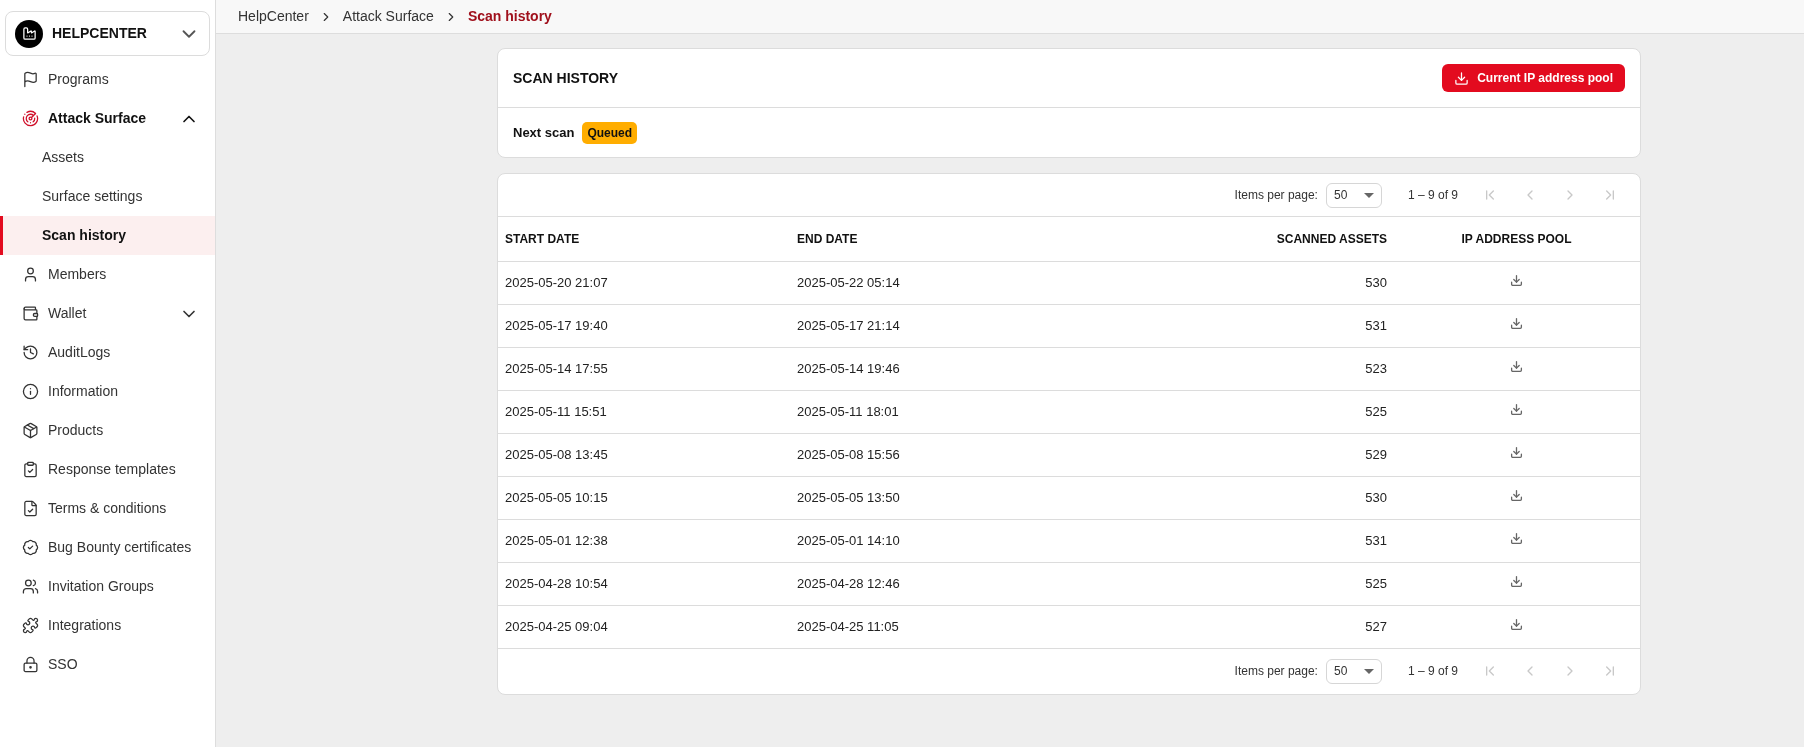 The image size is (1804, 747). Describe the element at coordinates (30, 430) in the screenshot. I see `package-icon` at that location.